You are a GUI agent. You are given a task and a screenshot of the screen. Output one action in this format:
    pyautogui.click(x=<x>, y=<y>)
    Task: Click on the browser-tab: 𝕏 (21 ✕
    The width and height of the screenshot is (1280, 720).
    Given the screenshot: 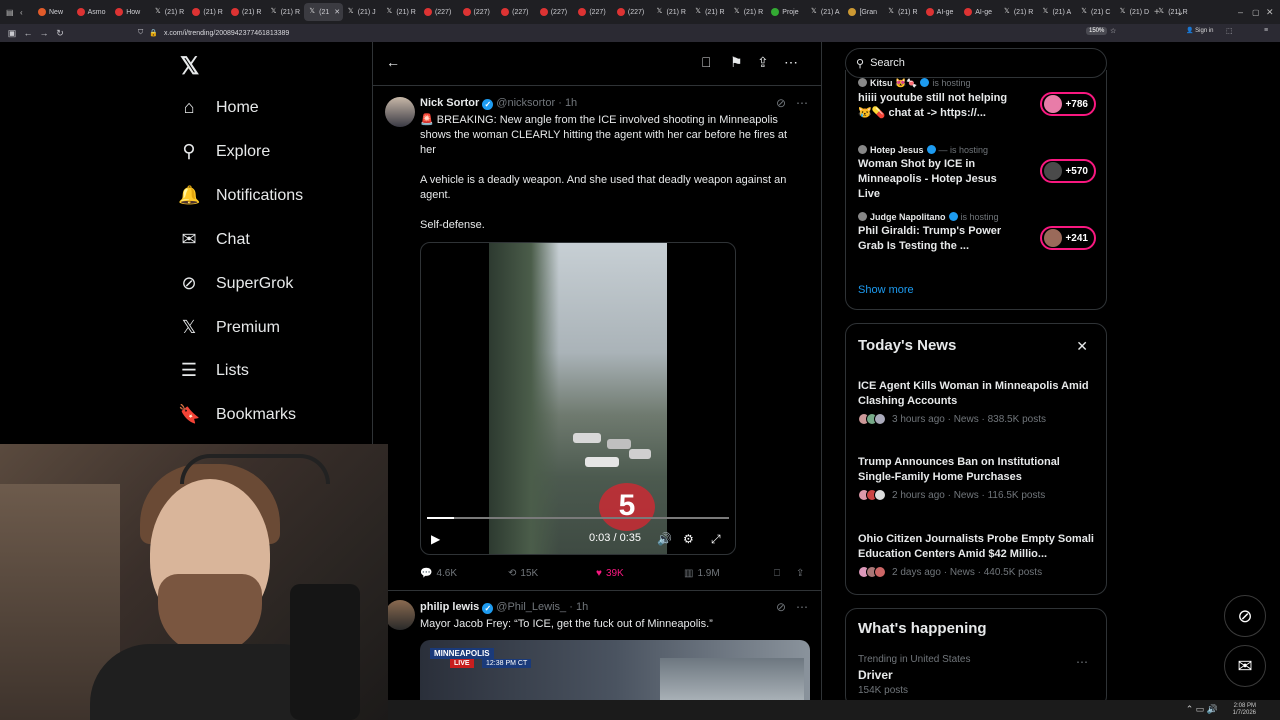 What is the action you would take?
    pyautogui.click(x=323, y=12)
    